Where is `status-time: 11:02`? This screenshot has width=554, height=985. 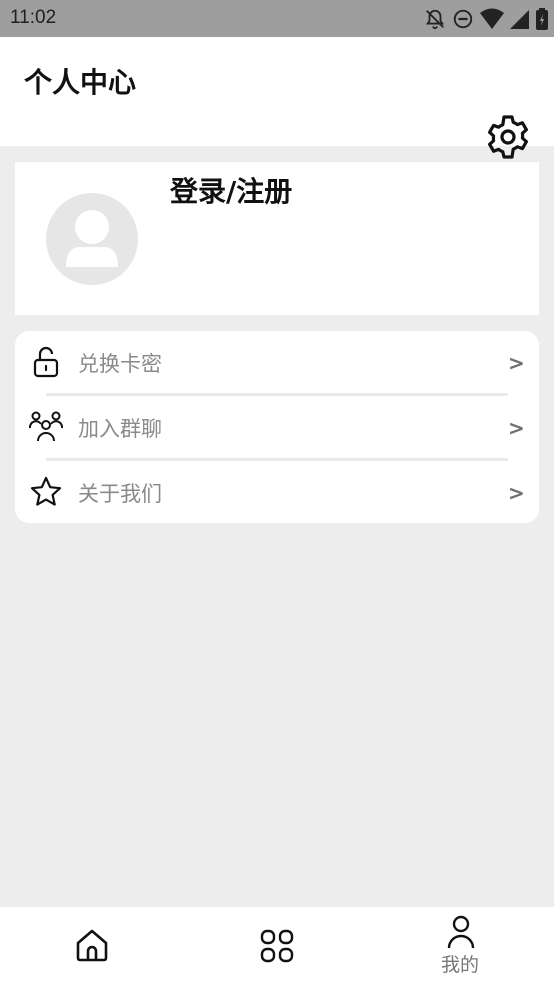
status-time: 11:02 is located at coordinates (33, 17).